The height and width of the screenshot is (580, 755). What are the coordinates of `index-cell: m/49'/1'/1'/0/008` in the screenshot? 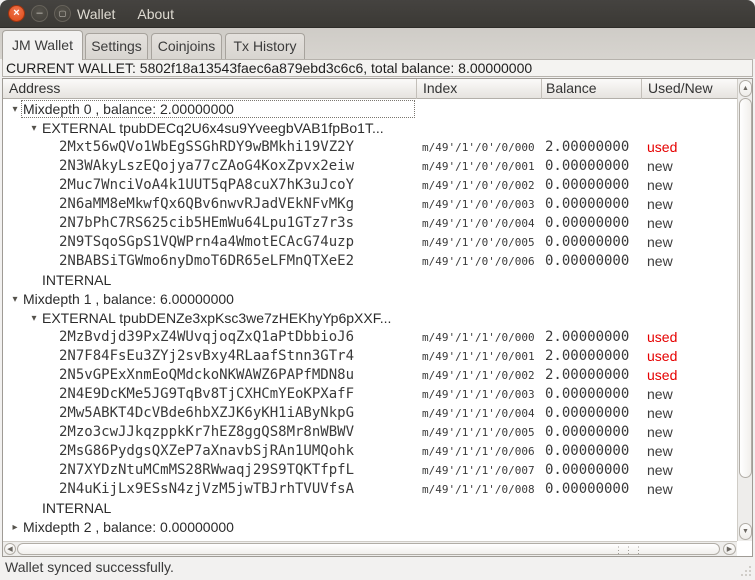 It's located at (478, 489).